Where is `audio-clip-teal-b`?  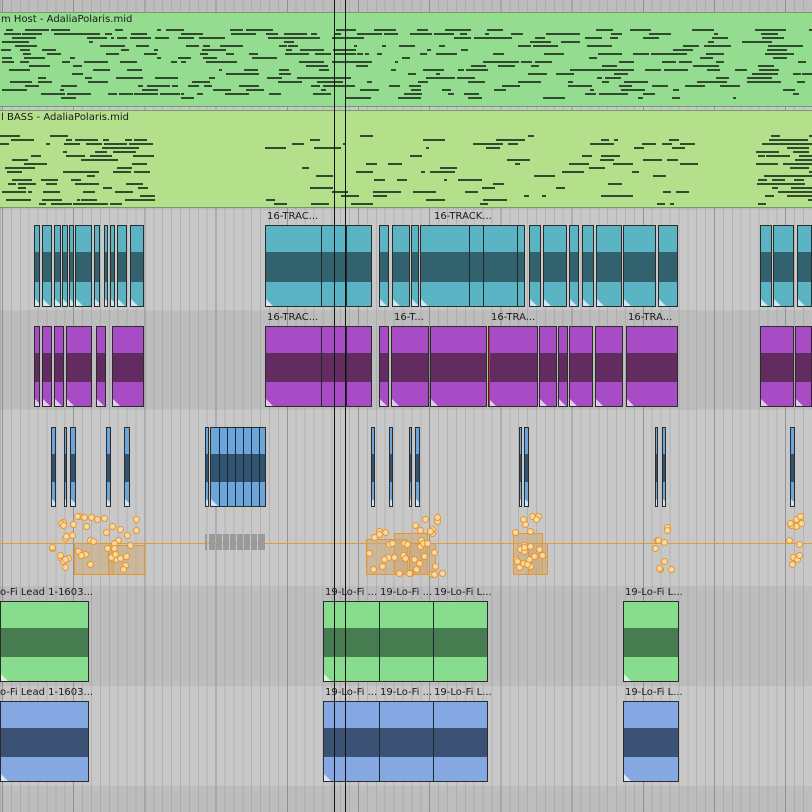
audio-clip-teal-b is located at coordinates (472, 266).